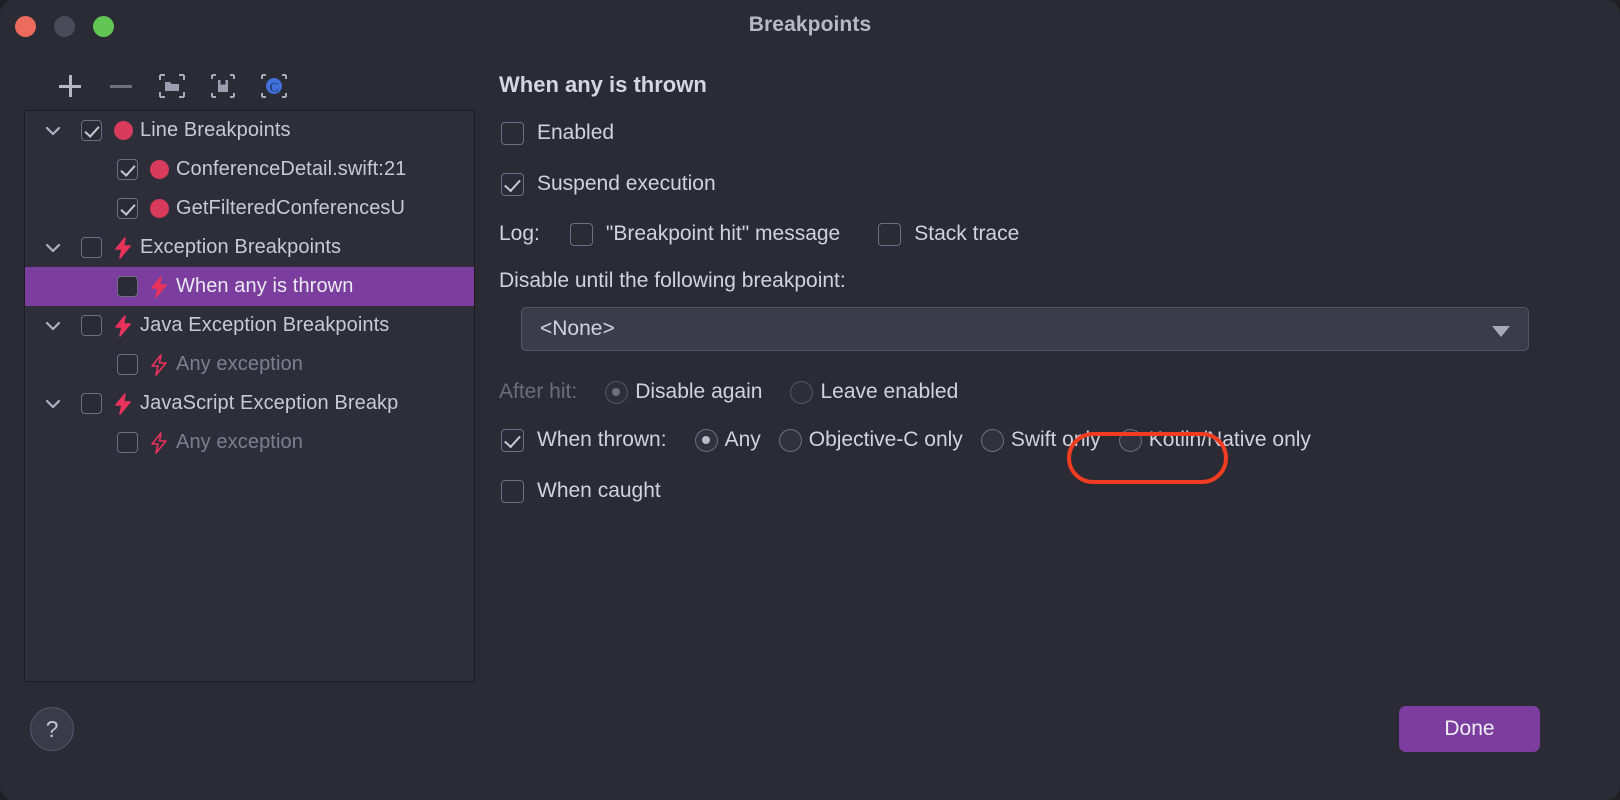  Describe the element at coordinates (512, 440) in the screenshot. I see `when-thrown-checkbox` at that location.